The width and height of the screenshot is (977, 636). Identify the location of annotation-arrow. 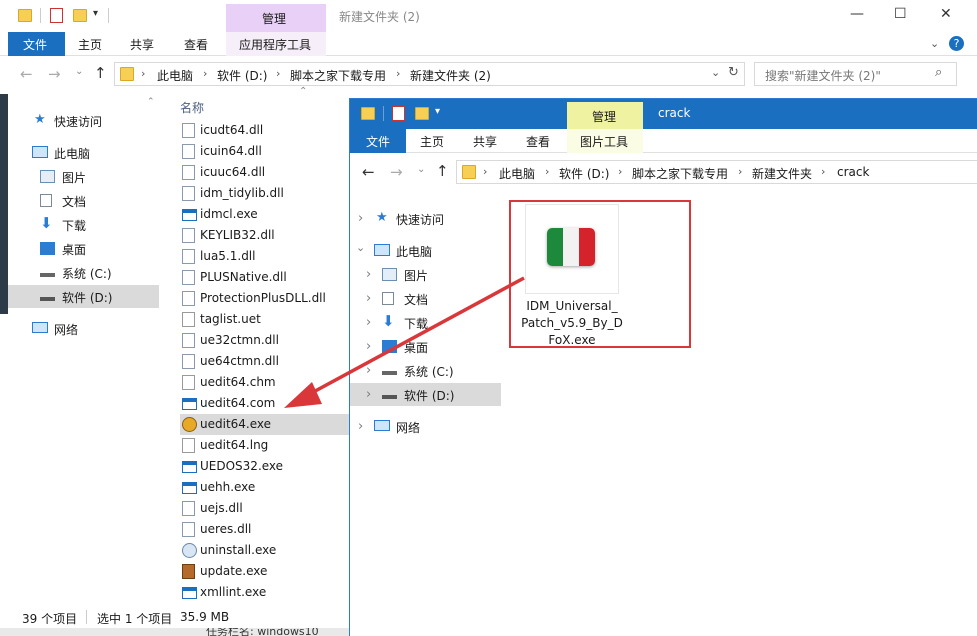
(404, 342).